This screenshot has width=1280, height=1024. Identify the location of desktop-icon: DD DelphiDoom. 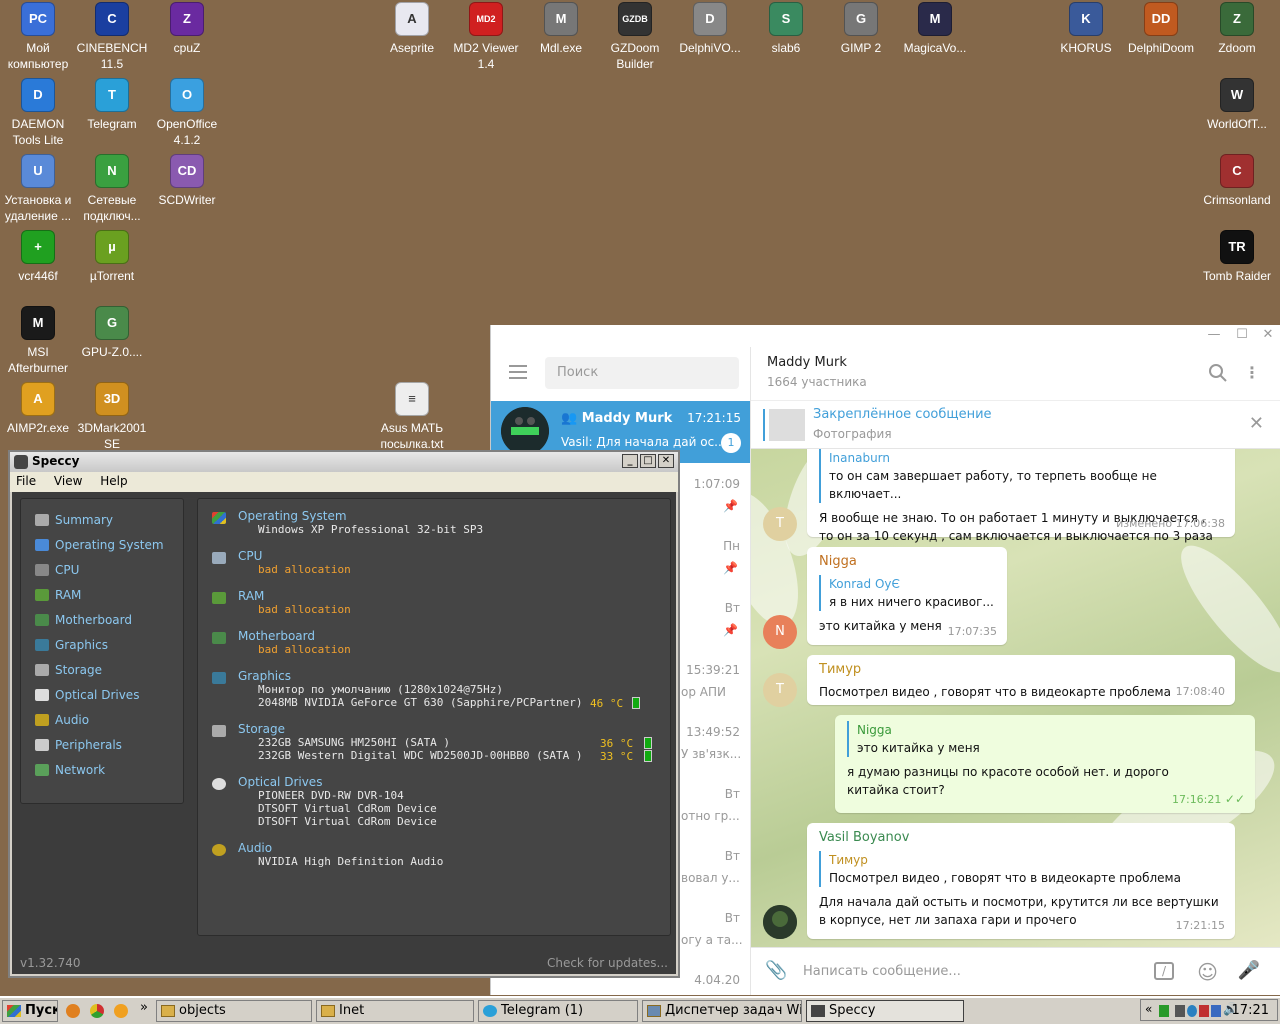
(1161, 29).